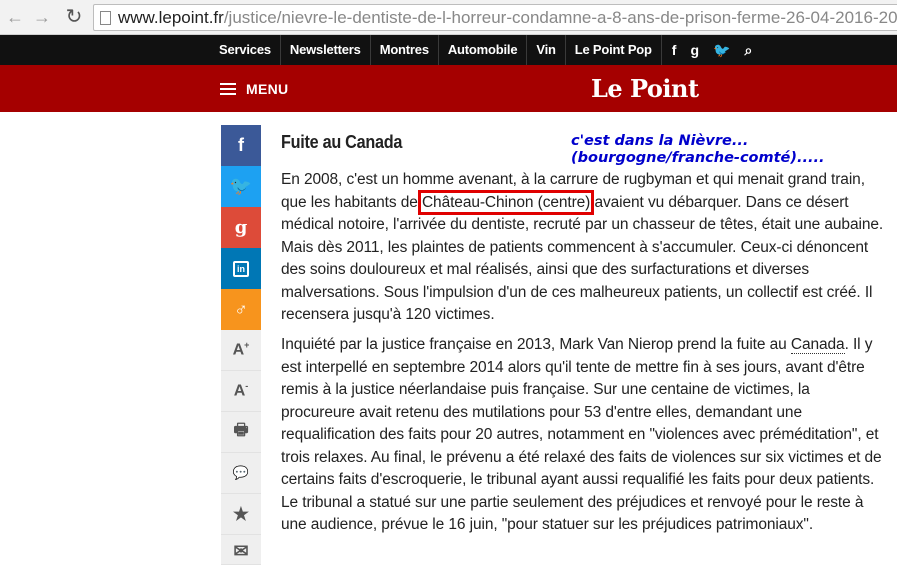 This screenshot has height=565, width=897. I want to click on back-arrow-icon: ←, so click(15, 17).